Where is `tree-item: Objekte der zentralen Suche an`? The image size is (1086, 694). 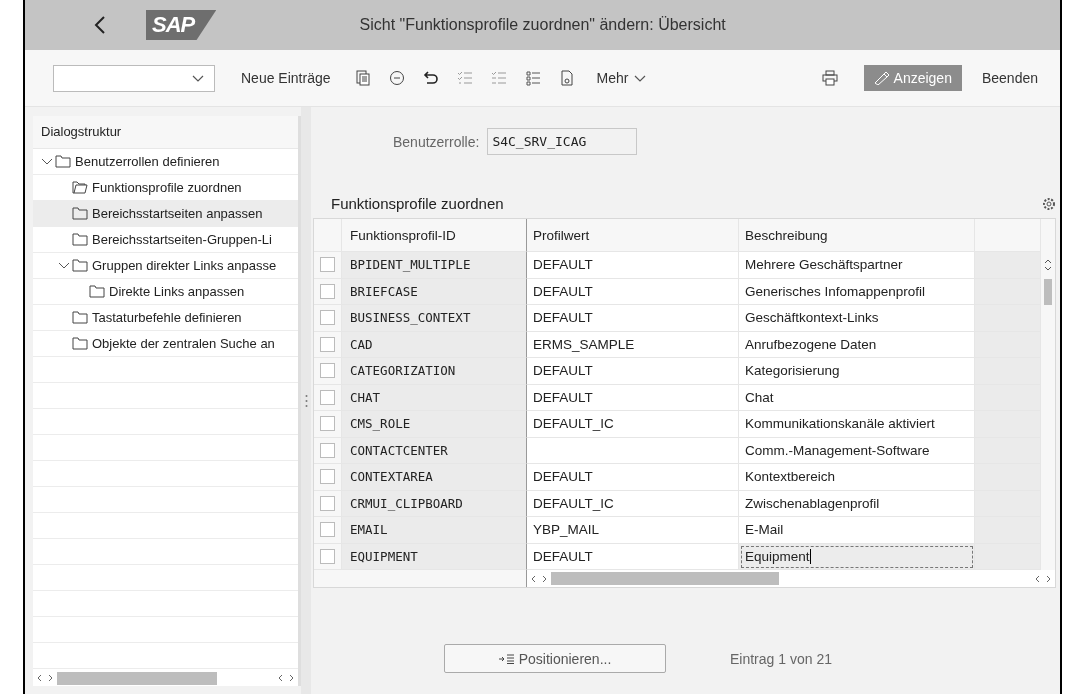 tree-item: Objekte der zentralen Suche an is located at coordinates (165, 344).